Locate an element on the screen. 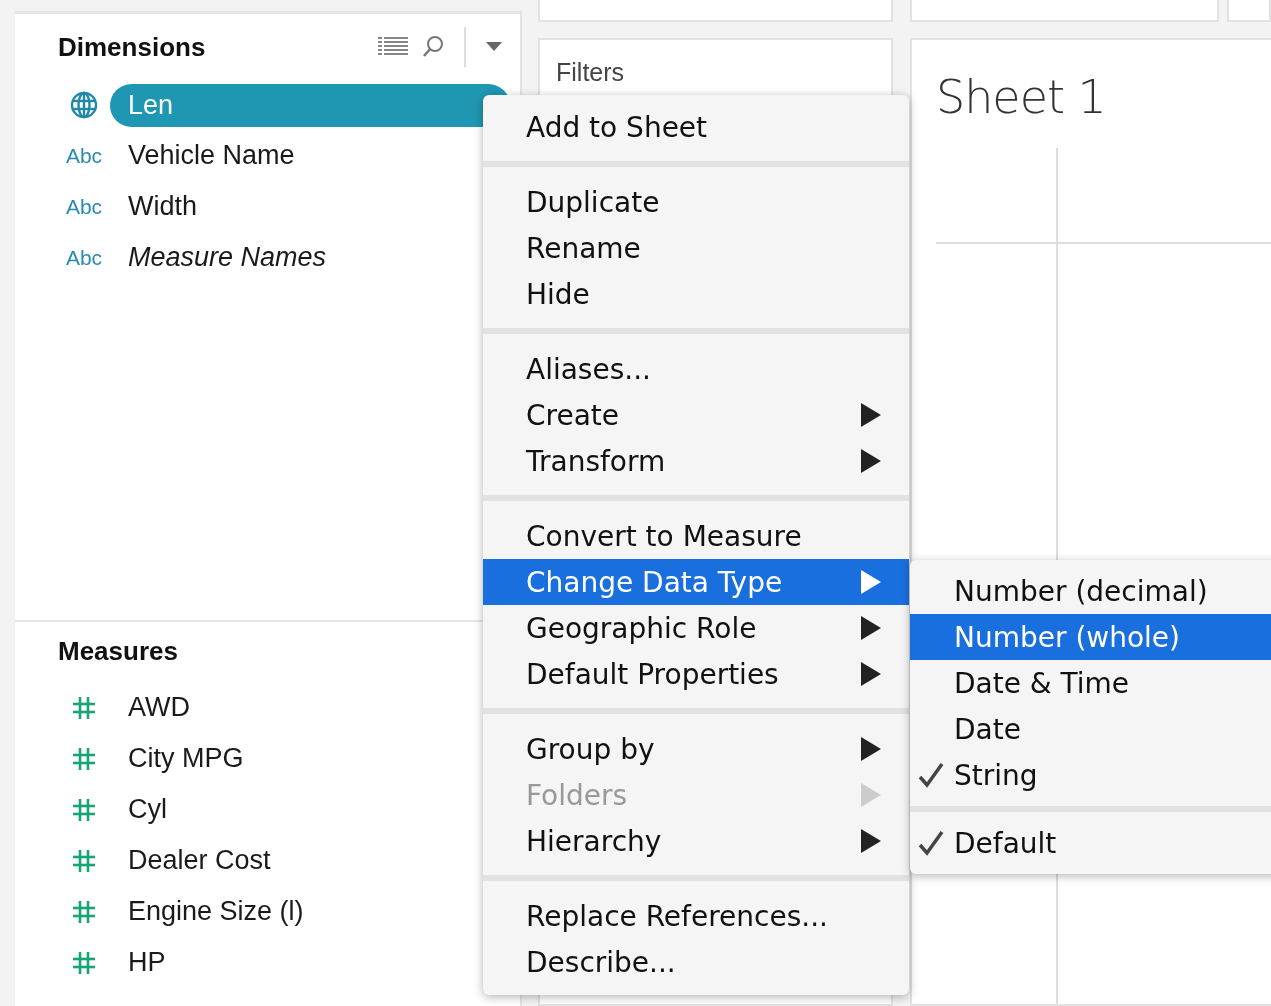 This screenshot has height=1006, width=1271. menu-item: Change Data Type is located at coordinates (696, 582).